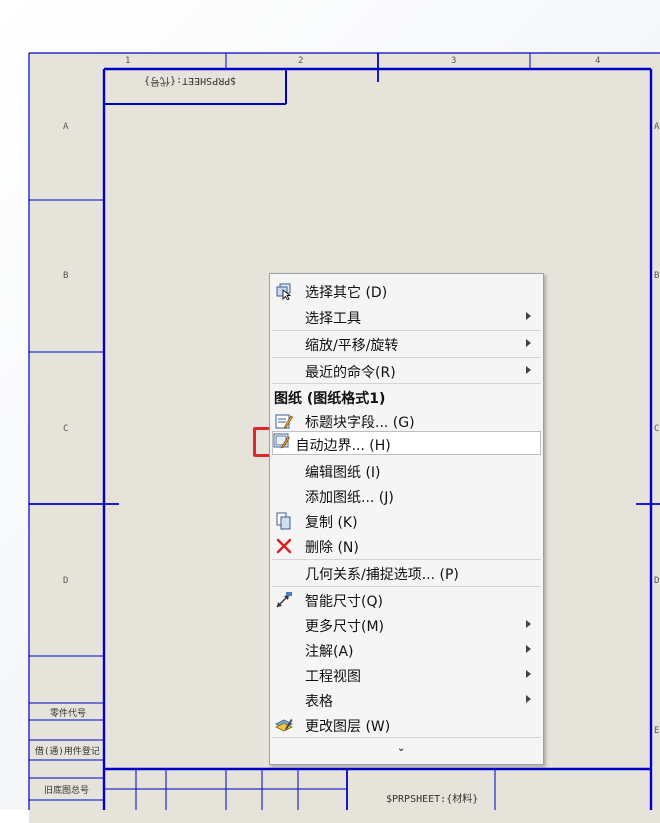 The image size is (660, 823). What do you see at coordinates (66, 127) in the screenshot?
I see `row-label-a: A` at bounding box center [66, 127].